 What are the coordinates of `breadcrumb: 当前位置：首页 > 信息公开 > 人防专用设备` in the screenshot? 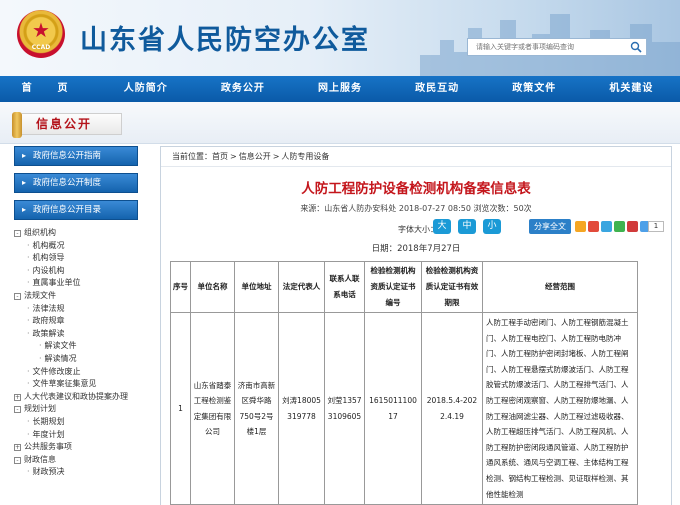 It's located at (416, 157).